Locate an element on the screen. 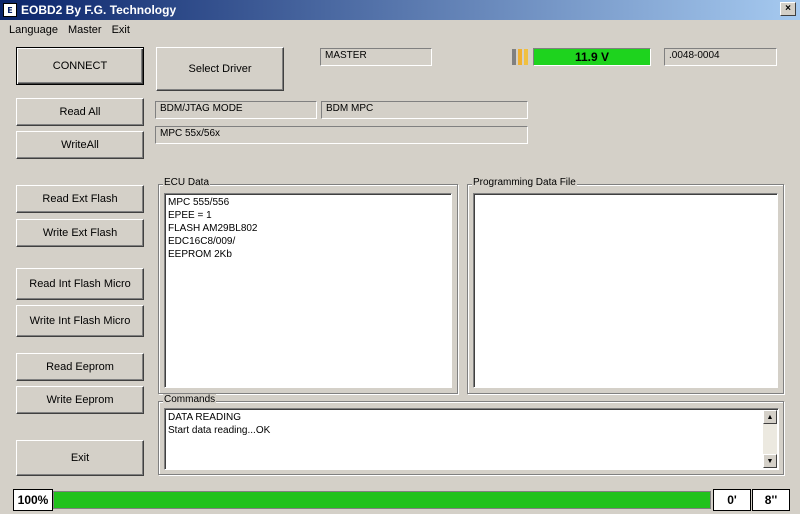 The image size is (800, 514). elapsed-seconds: 8'' is located at coordinates (771, 500).